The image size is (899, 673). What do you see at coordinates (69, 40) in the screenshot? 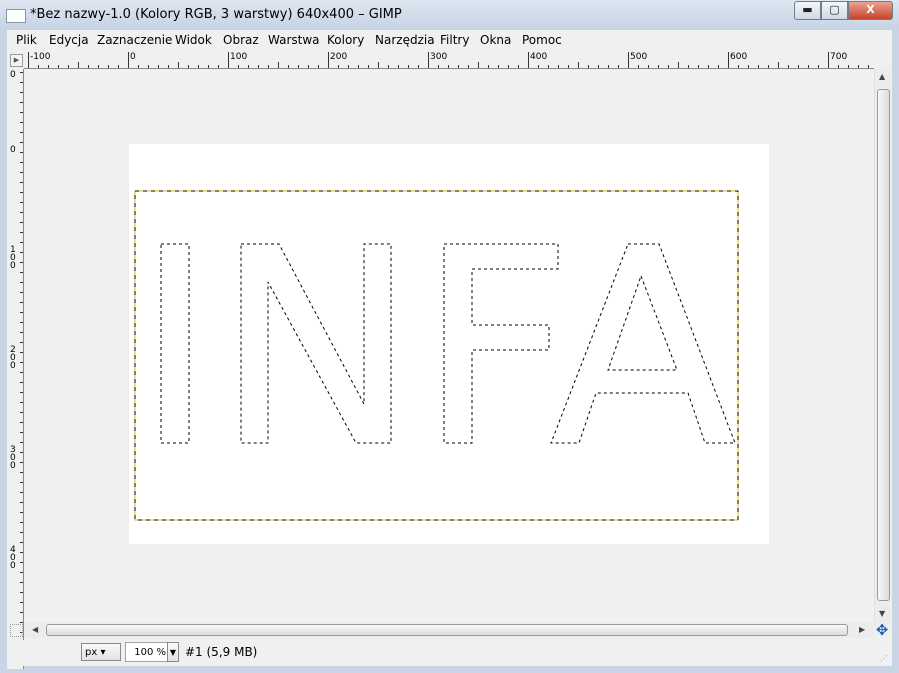
I see `menu-edycja: Edycja` at bounding box center [69, 40].